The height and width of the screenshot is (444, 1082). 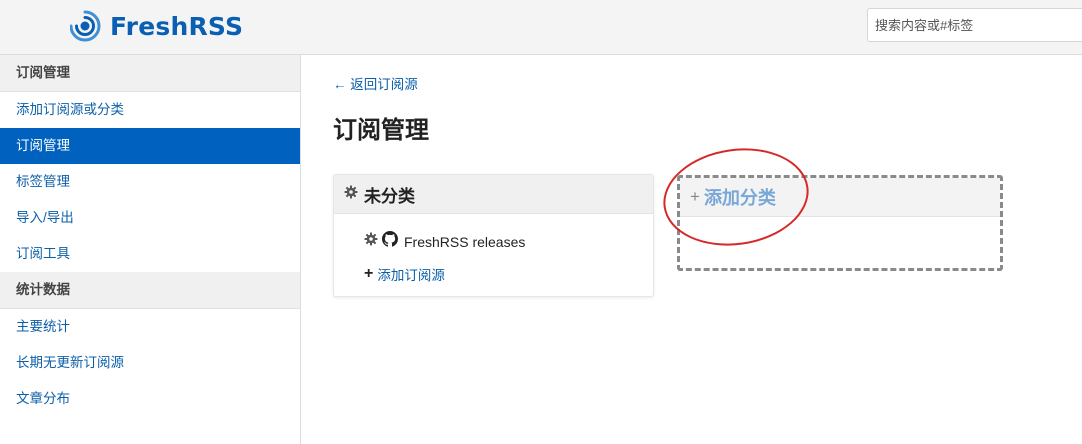 What do you see at coordinates (150, 73) in the screenshot?
I see `sidebar-heading-subscription: 订阅管理` at bounding box center [150, 73].